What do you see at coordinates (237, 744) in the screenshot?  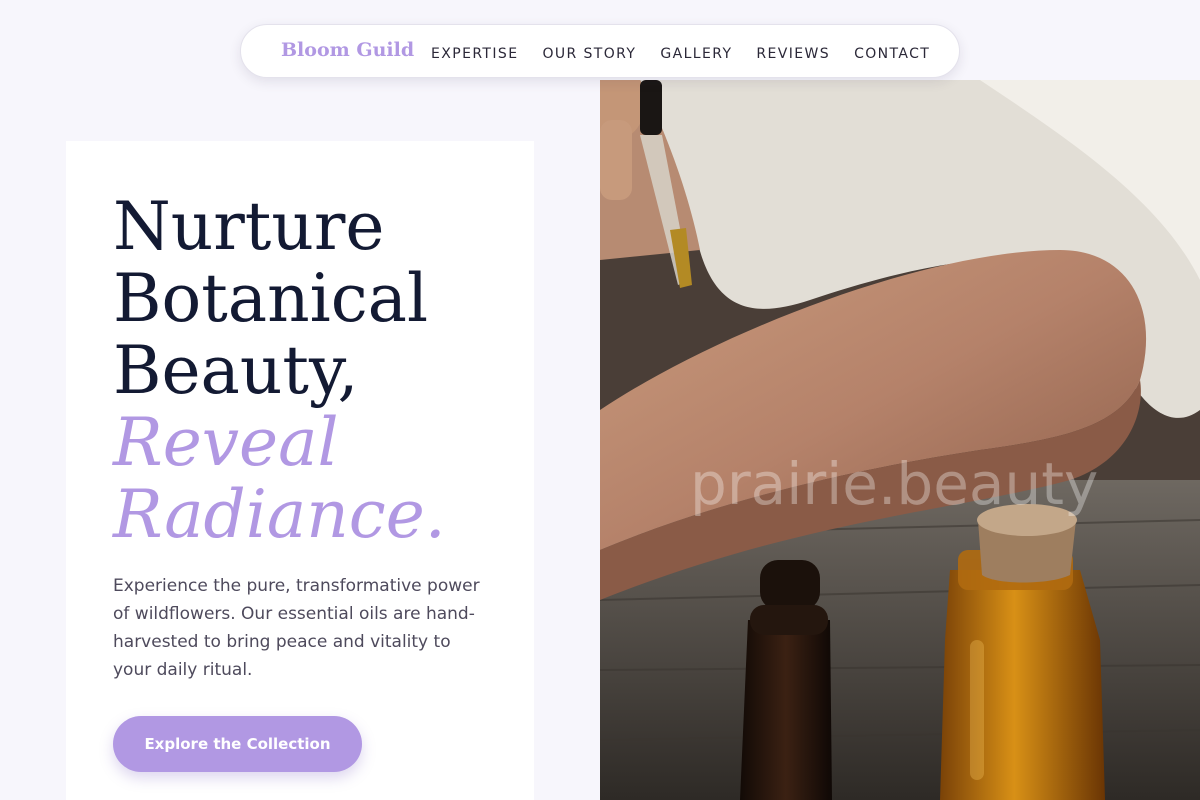 I see `explore-collection-button: Explore the Collection` at bounding box center [237, 744].